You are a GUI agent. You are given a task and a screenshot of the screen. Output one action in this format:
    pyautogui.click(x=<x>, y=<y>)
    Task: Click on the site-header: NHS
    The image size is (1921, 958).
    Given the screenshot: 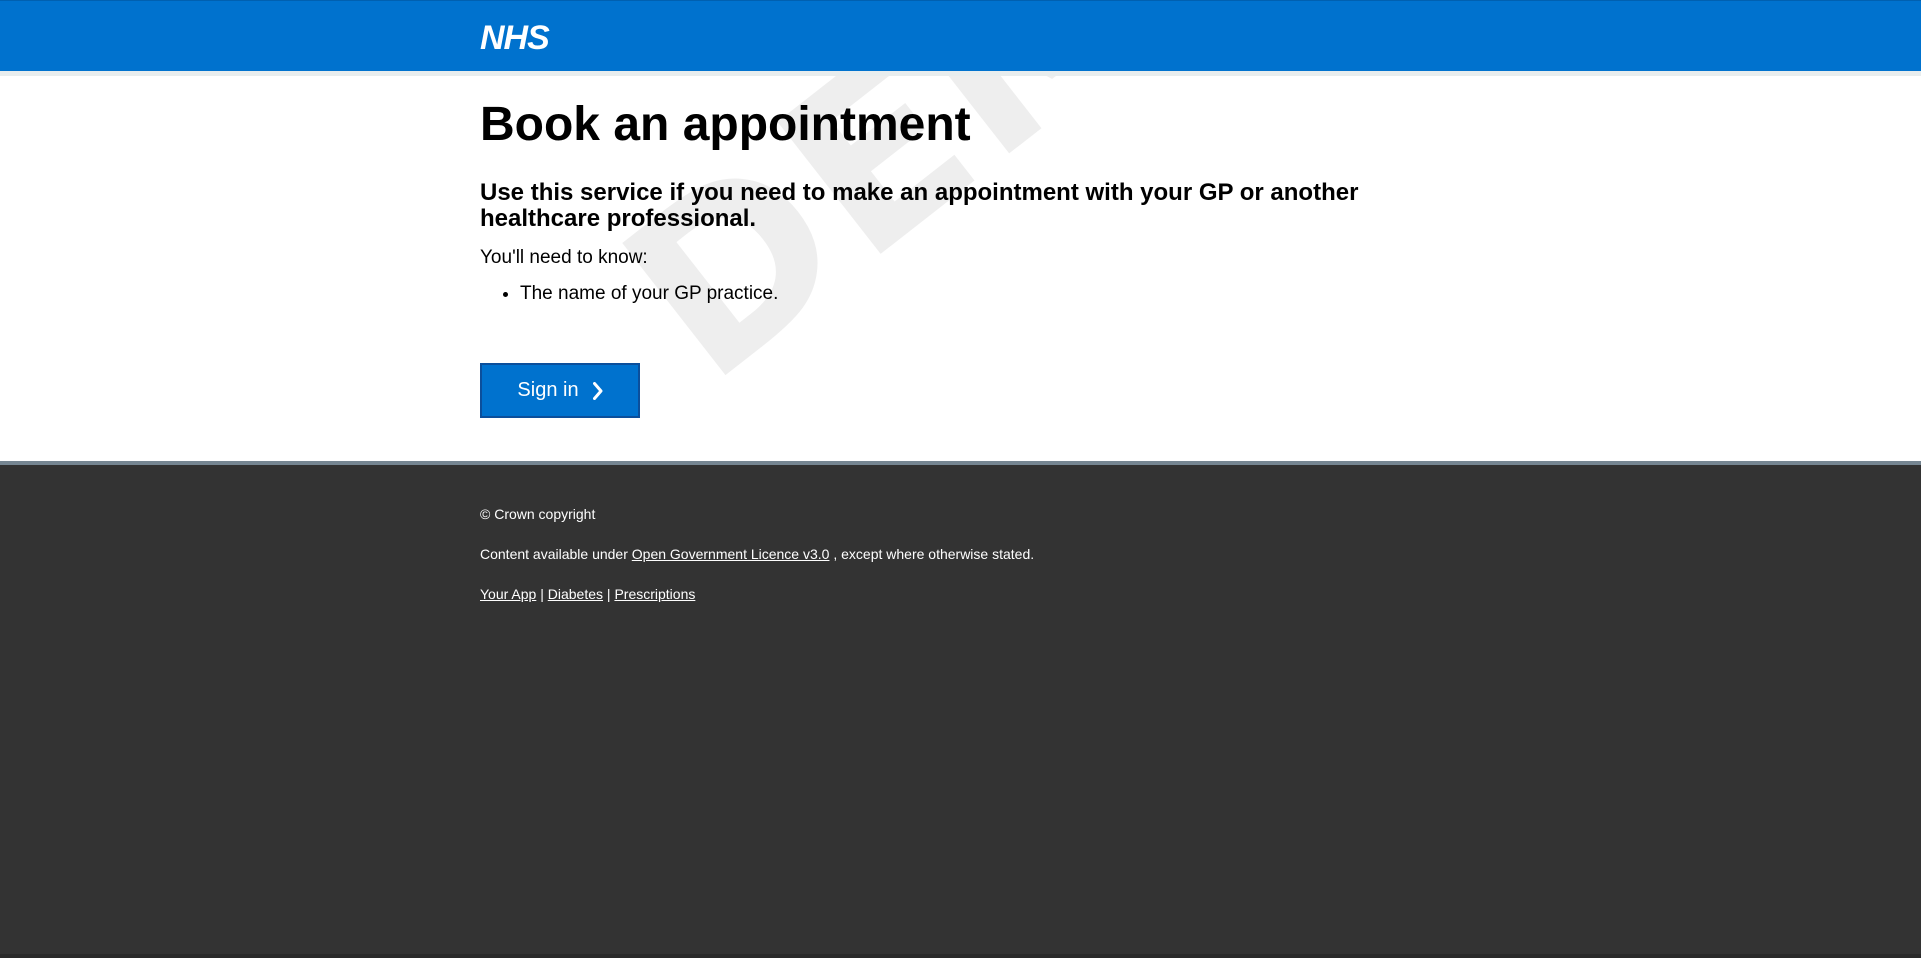 What is the action you would take?
    pyautogui.click(x=960, y=35)
    